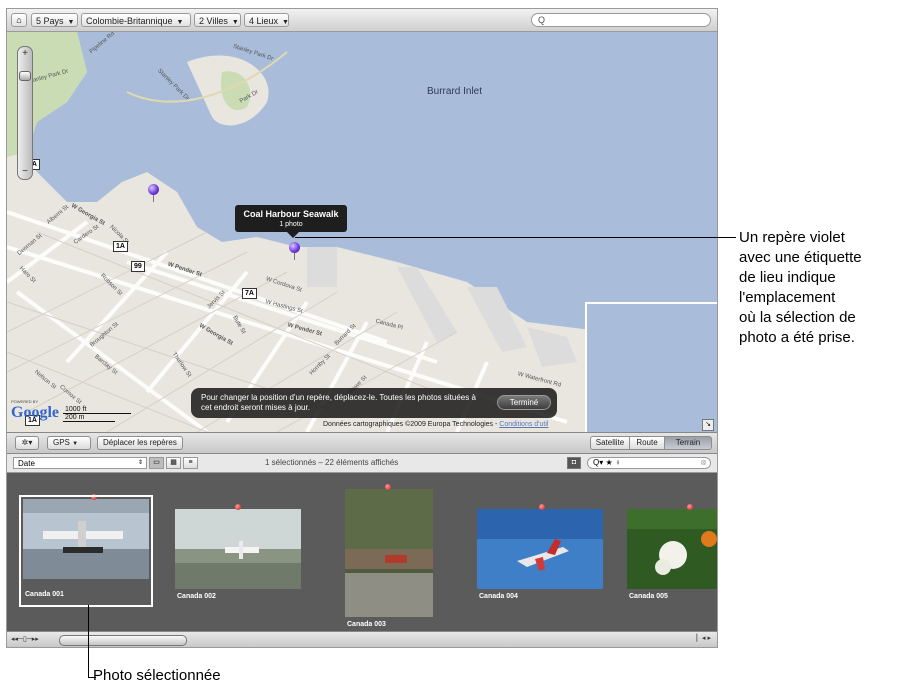  What do you see at coordinates (120, 246) in the screenshot?
I see `route-shield: 1A` at bounding box center [120, 246].